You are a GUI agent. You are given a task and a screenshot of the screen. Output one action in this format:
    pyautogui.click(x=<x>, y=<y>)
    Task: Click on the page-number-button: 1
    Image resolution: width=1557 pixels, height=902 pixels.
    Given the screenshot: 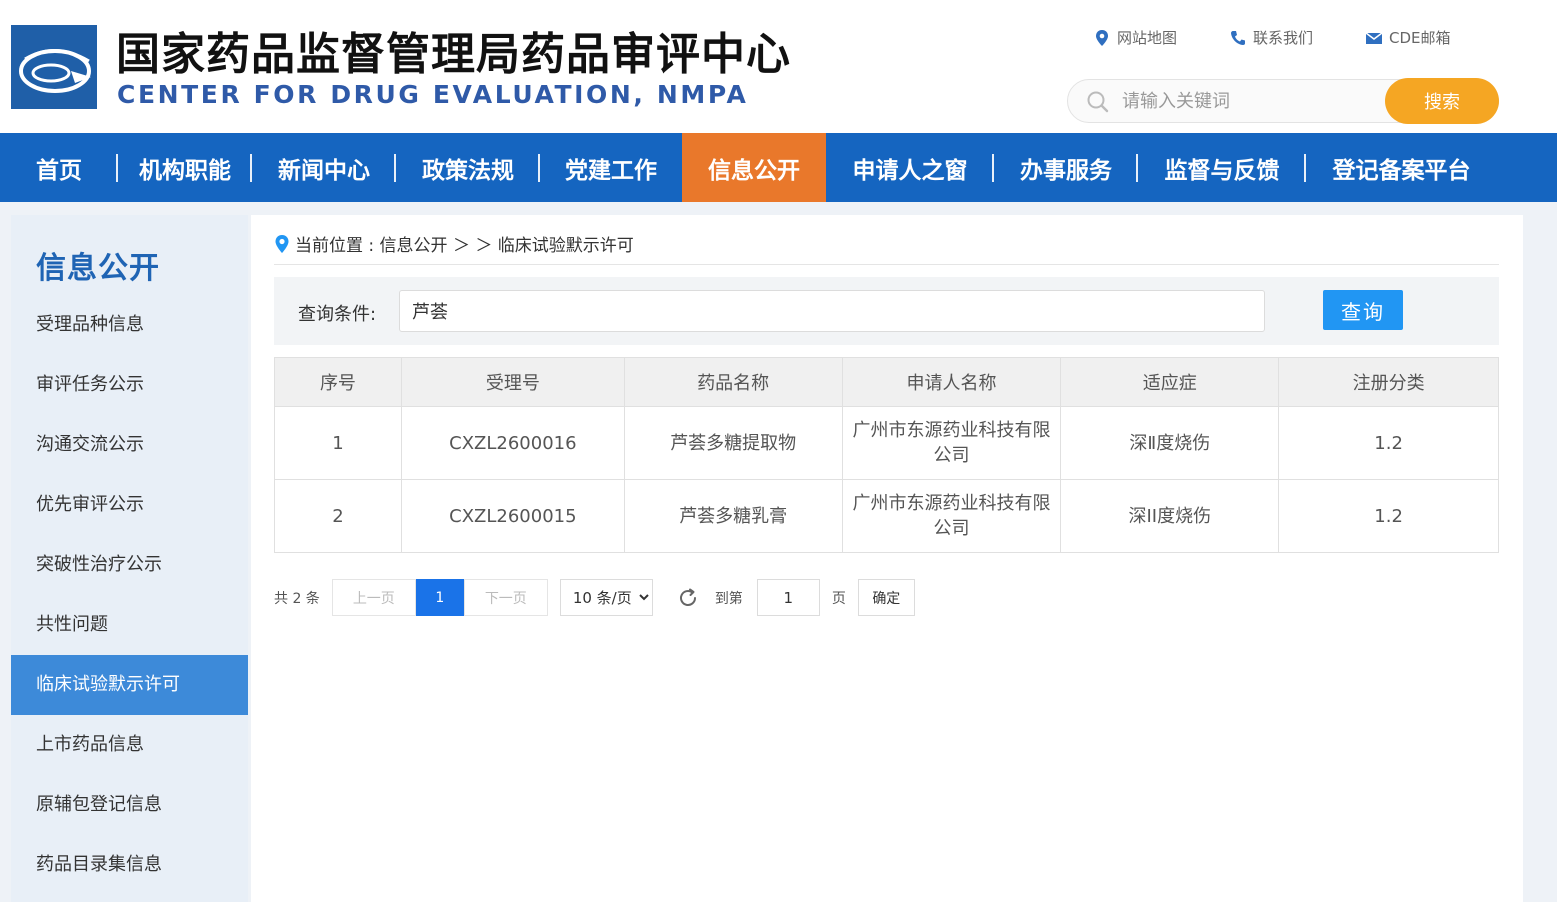 What is the action you would take?
    pyautogui.click(x=439, y=597)
    